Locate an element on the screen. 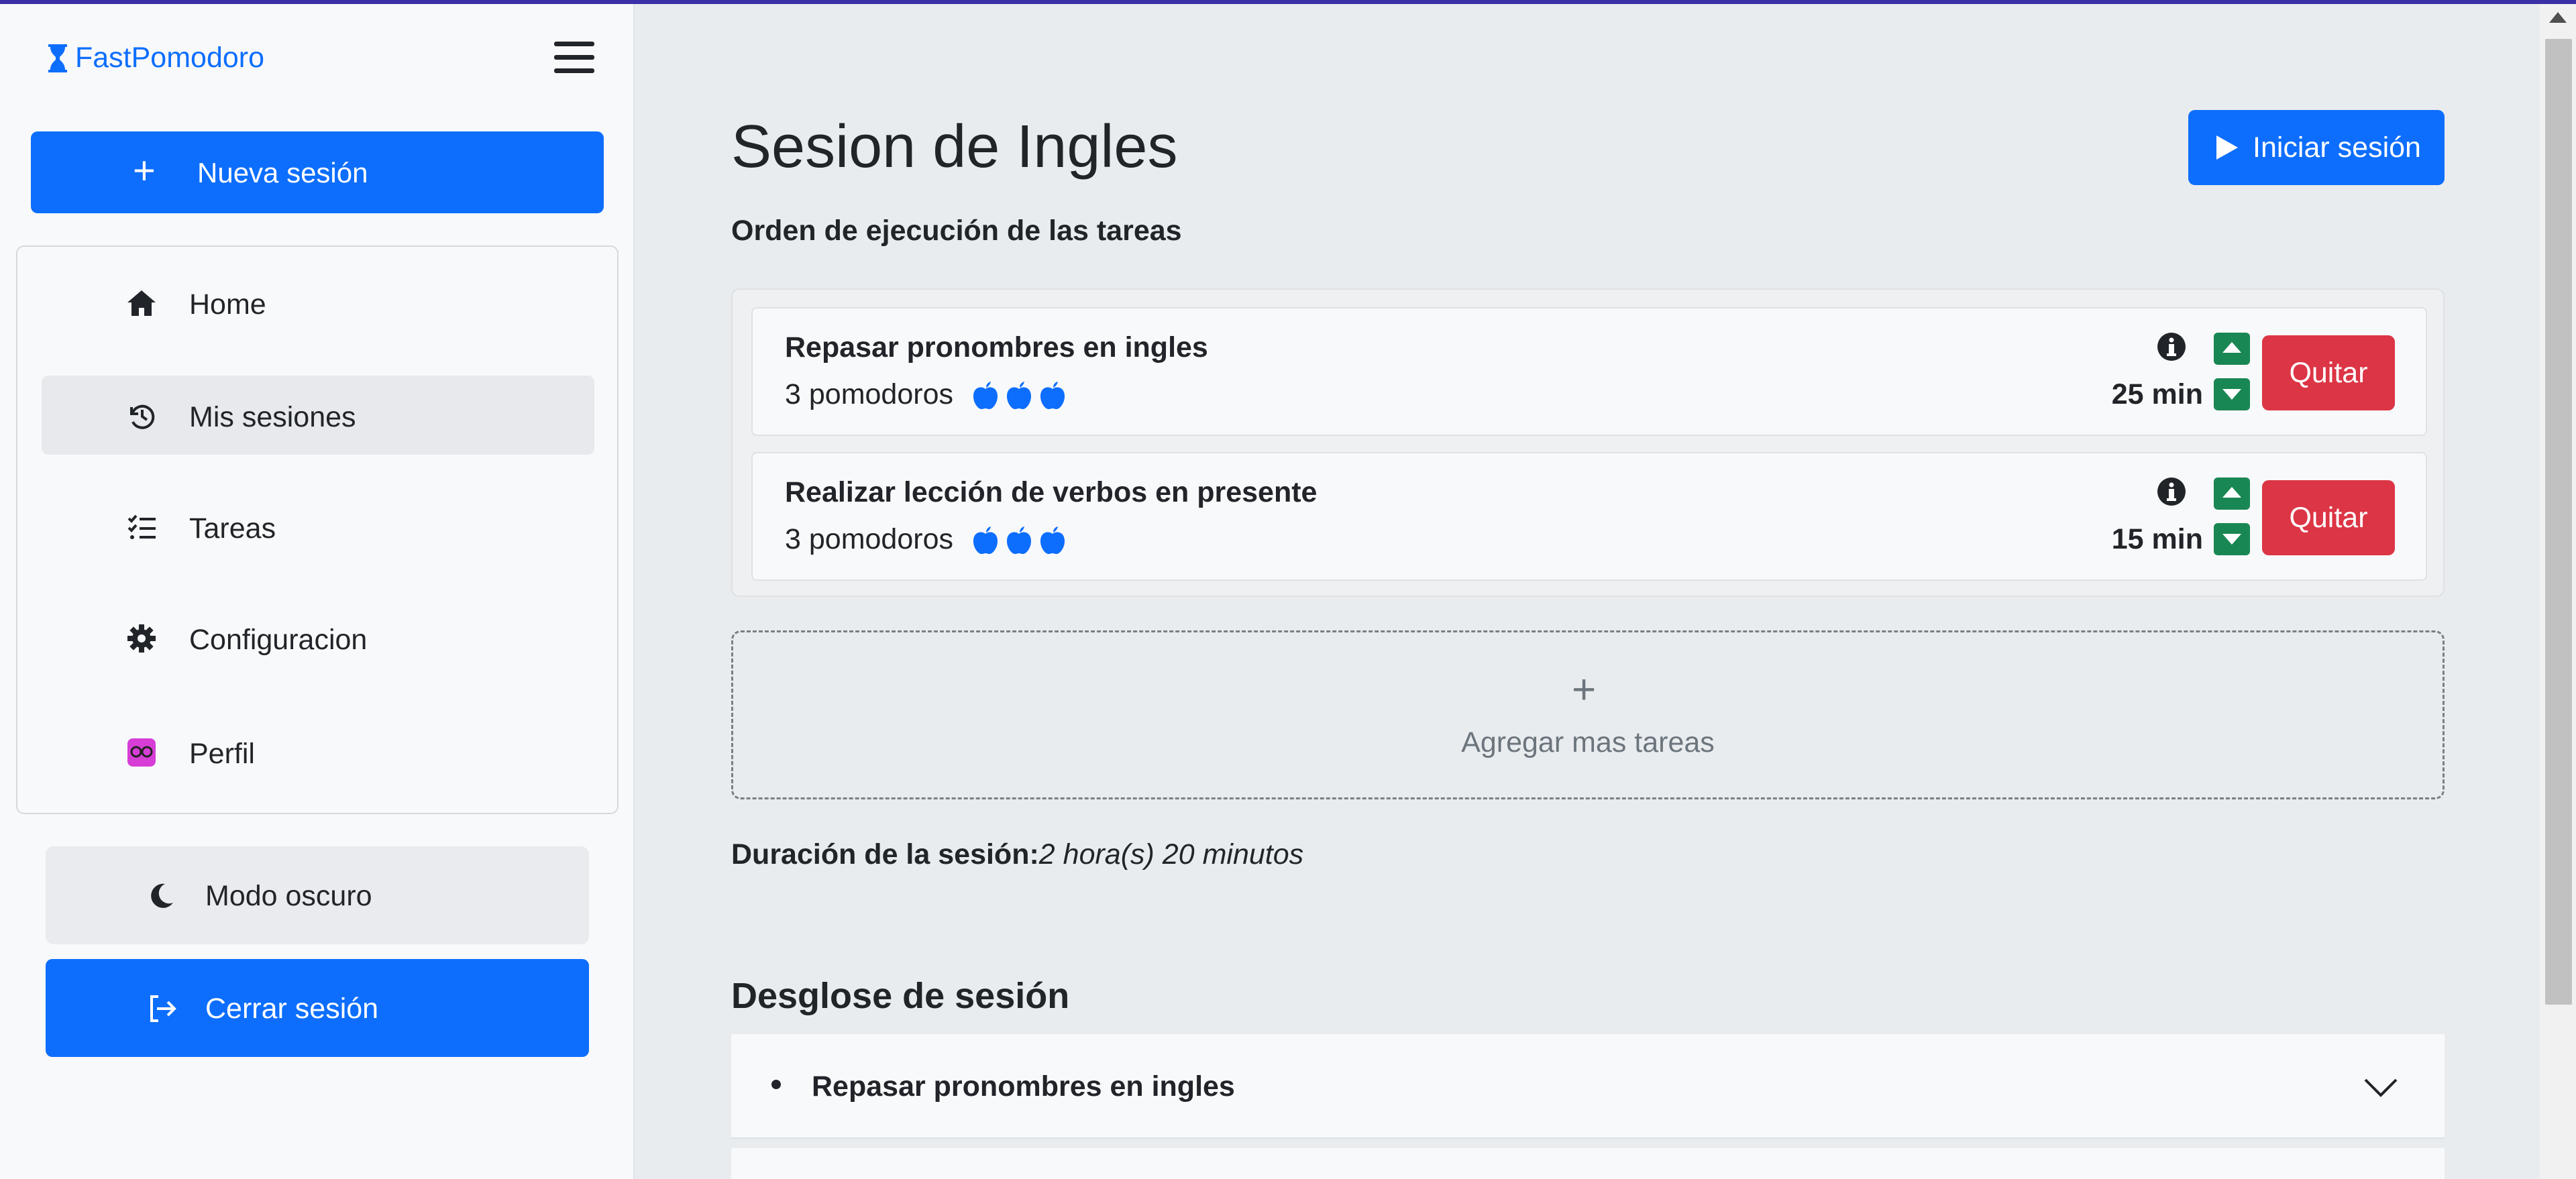  breakdown-title: Desglose de sesión is located at coordinates (900, 996).